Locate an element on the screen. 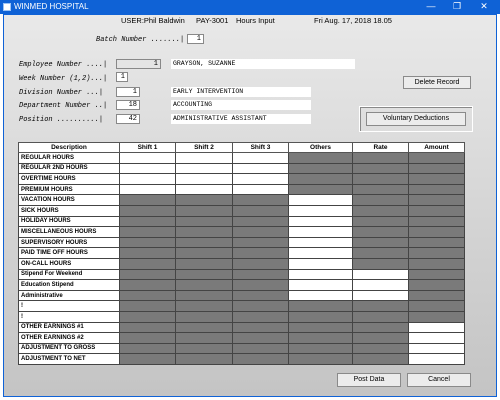 This screenshot has height=400, width=500. division-number-field: 1 is located at coordinates (128, 92).